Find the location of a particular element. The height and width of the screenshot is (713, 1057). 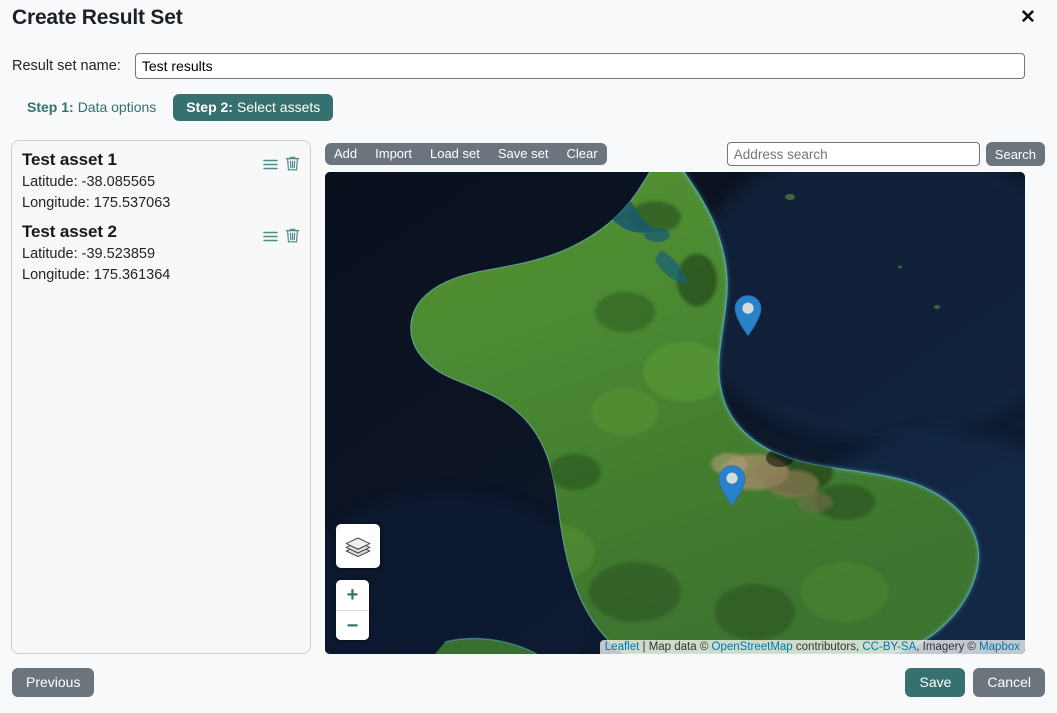

close-icon: ✕ is located at coordinates (1028, 17).